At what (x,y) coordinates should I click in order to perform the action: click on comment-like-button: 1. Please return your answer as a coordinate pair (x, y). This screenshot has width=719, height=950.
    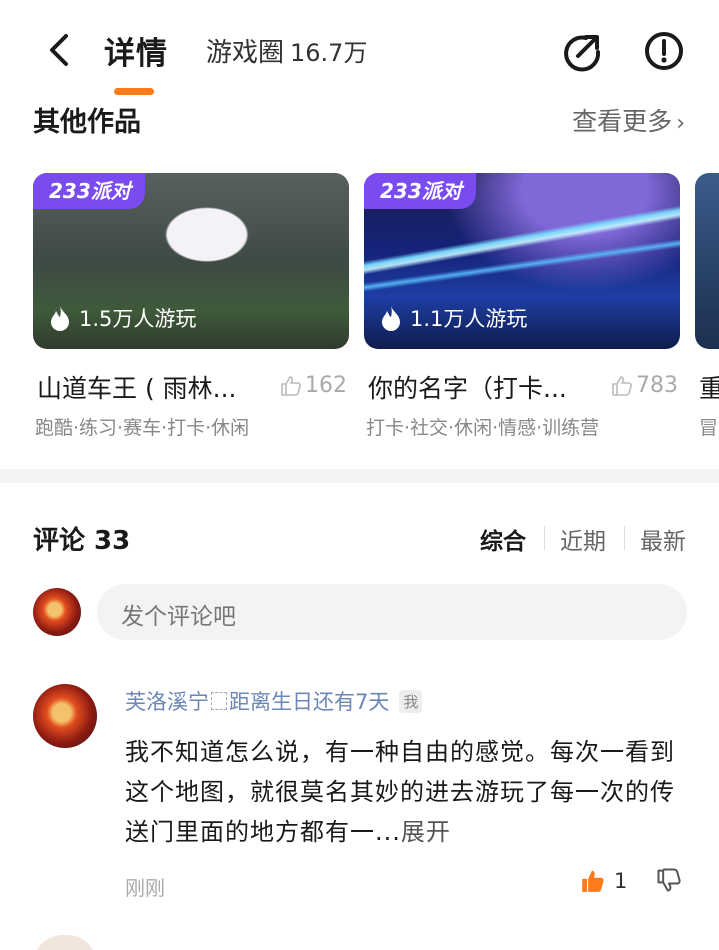
    Looking at the image, I should click on (603, 881).